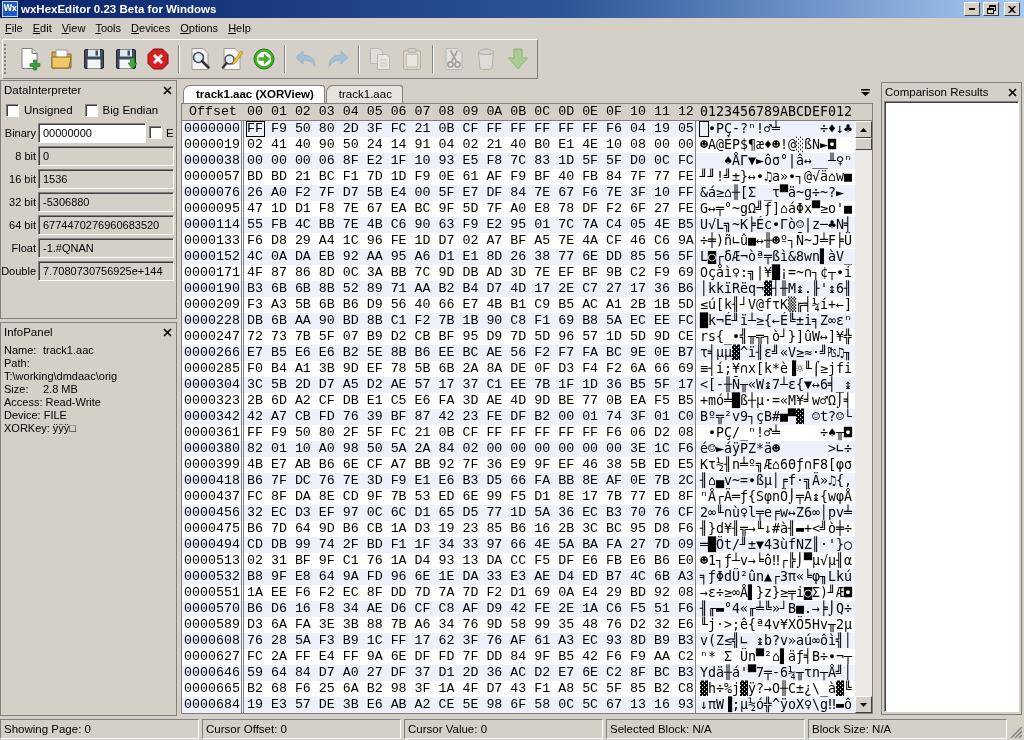 This screenshot has height=740, width=1024. What do you see at coordinates (106, 224) in the screenshot?
I see `readonly-field: 6774470276960683520` at bounding box center [106, 224].